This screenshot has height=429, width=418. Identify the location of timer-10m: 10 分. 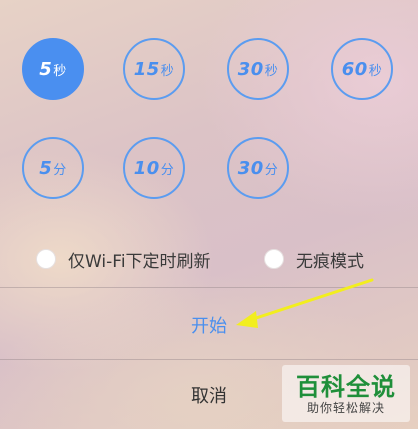
(154, 168).